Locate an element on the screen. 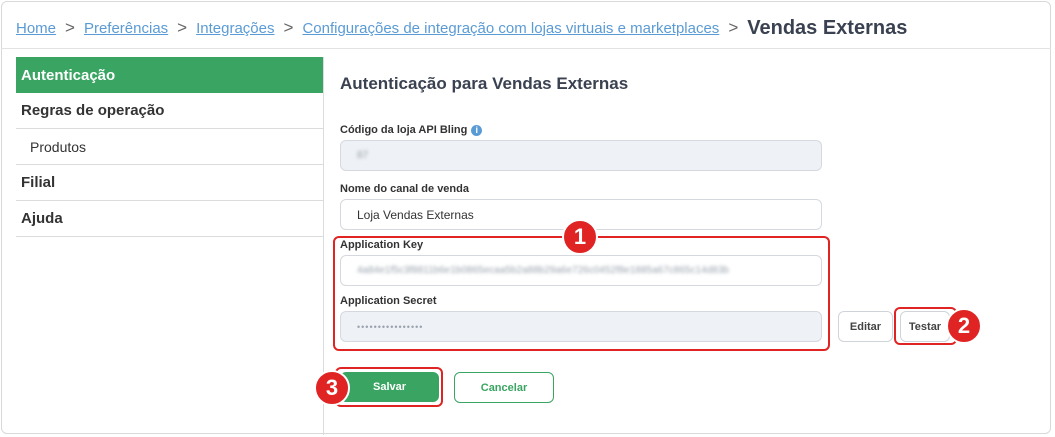 This screenshot has height=437, width=1055. channel-name-label: Nome do canal de venda is located at coordinates (404, 189).